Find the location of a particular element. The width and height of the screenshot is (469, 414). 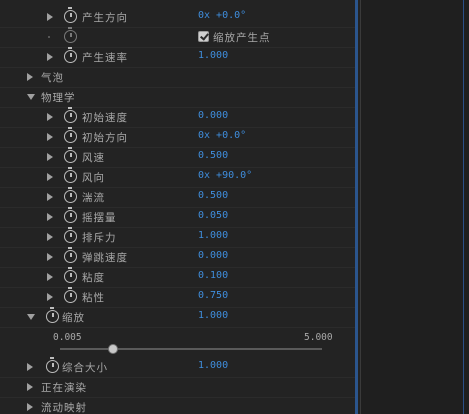

property-label: 风速 is located at coordinates (93, 158).